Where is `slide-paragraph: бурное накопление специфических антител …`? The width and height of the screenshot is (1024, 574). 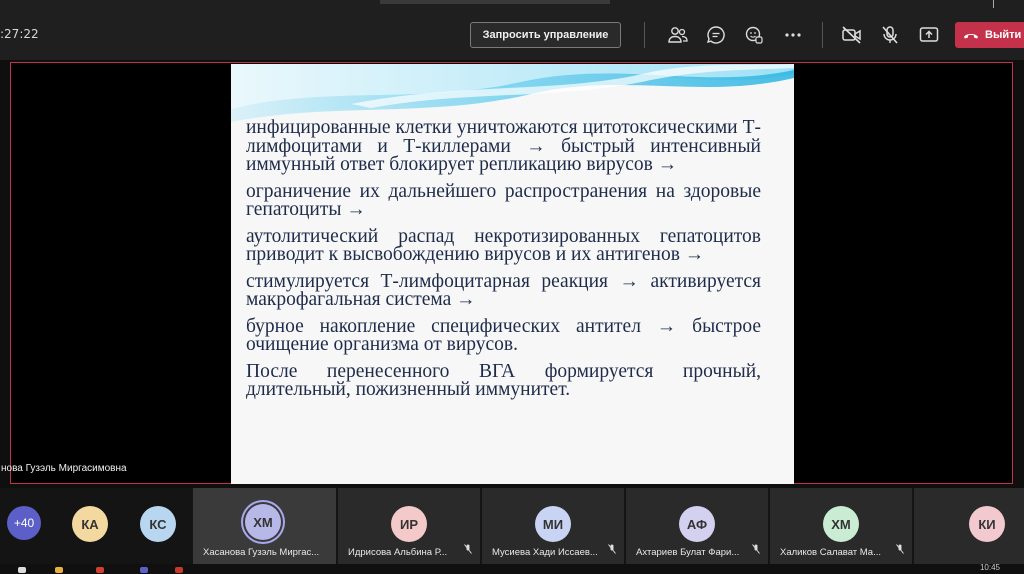 slide-paragraph: бурное накопление специфических антител … is located at coordinates (503, 335).